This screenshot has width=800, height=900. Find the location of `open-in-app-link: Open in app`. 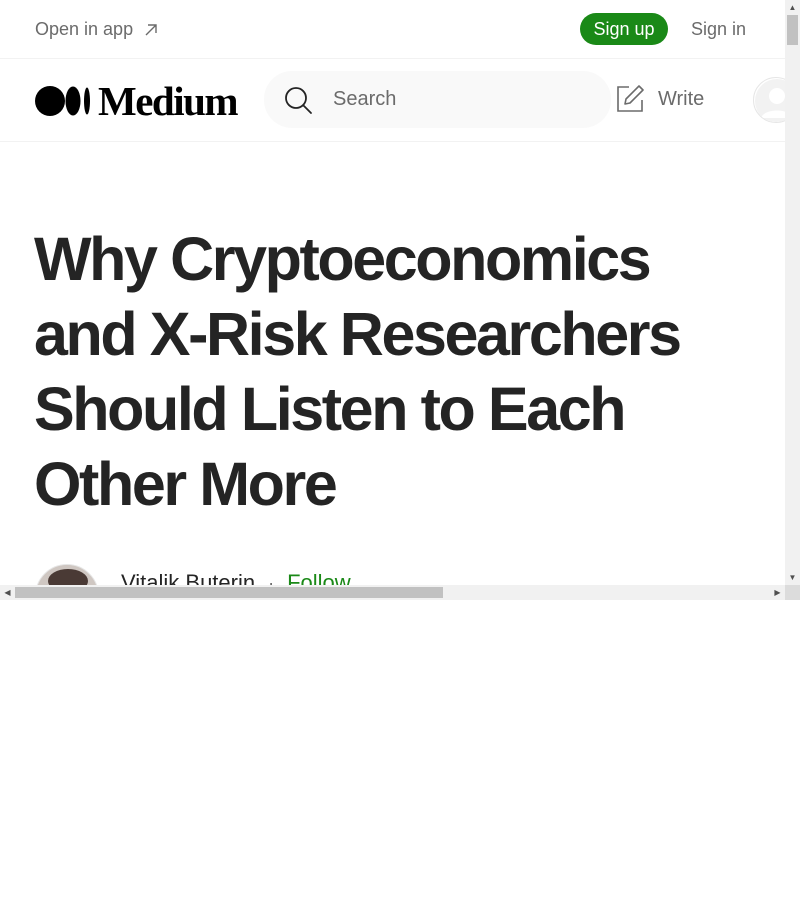

open-in-app-link: Open in app is located at coordinates (97, 29).